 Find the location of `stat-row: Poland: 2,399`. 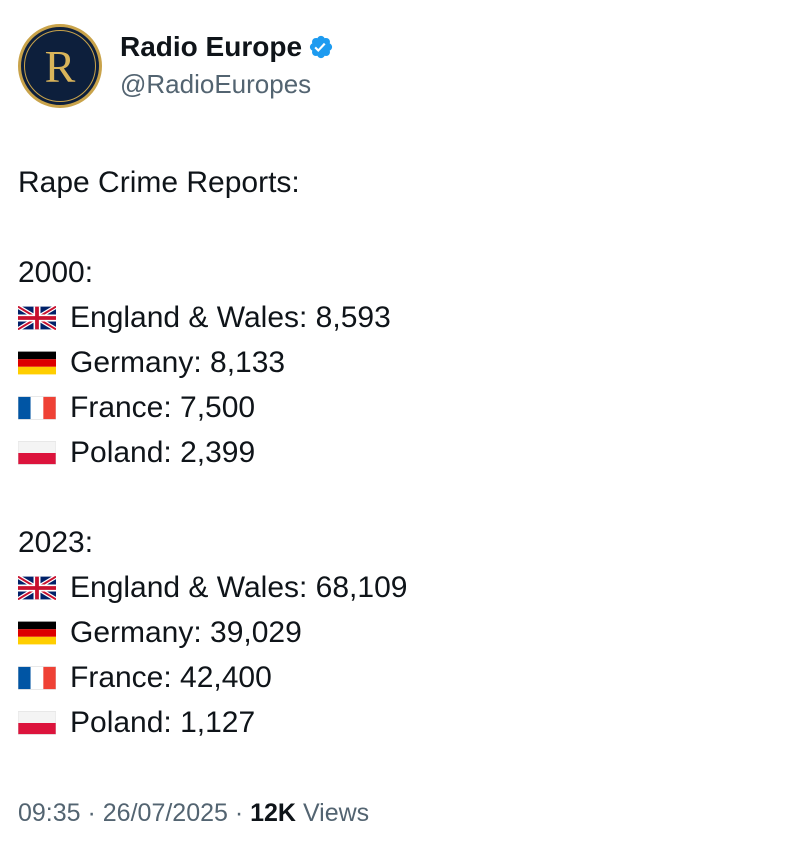

stat-row: Poland: 2,399 is located at coordinates (212, 452).